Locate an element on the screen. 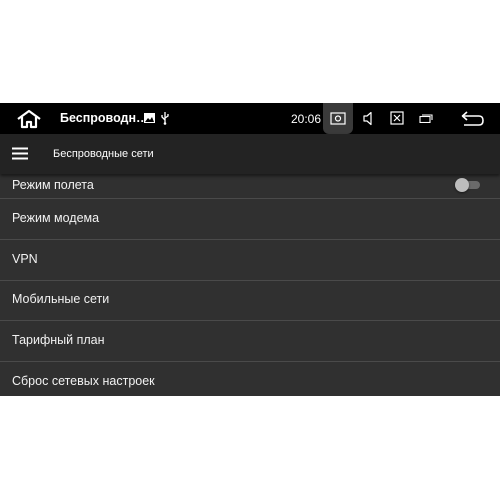 The width and height of the screenshot is (500, 500). app-bar: Беспроводные сети is located at coordinates (250, 154).